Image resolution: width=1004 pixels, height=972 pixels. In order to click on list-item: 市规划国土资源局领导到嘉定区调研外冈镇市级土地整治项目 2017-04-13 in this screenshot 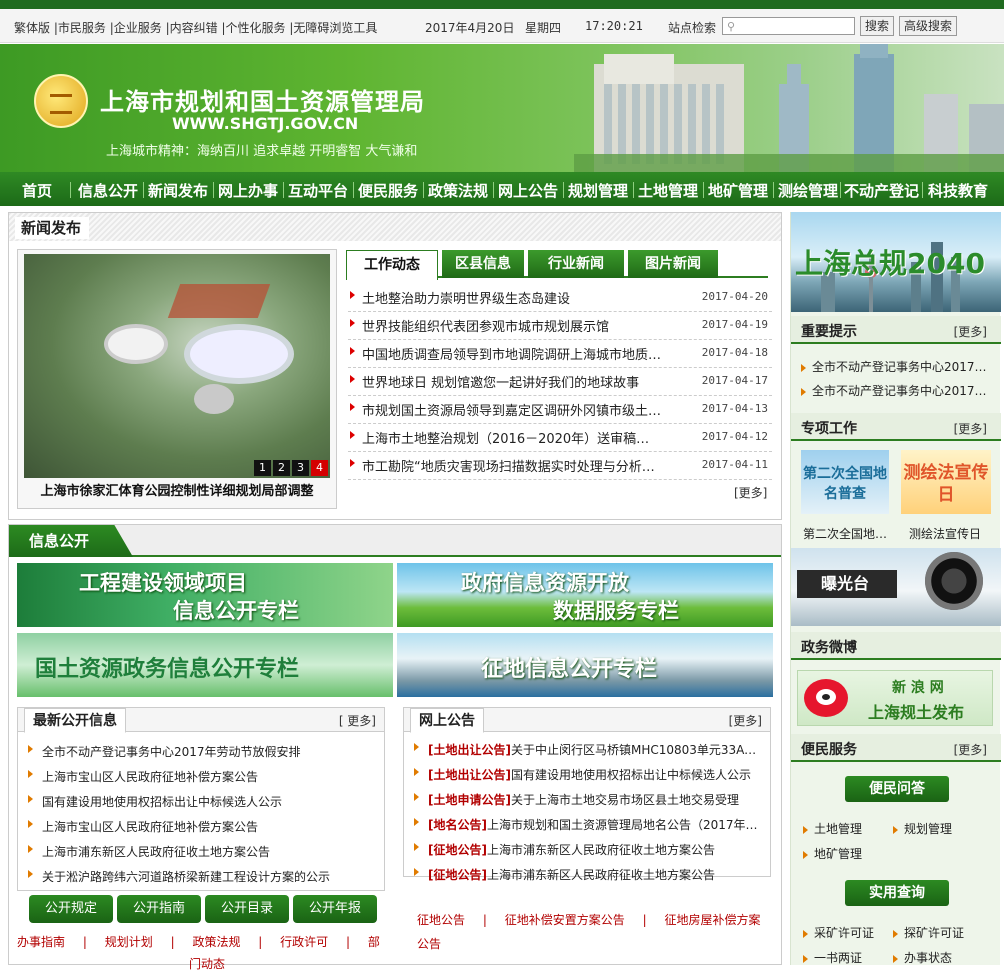, I will do `click(560, 410)`.